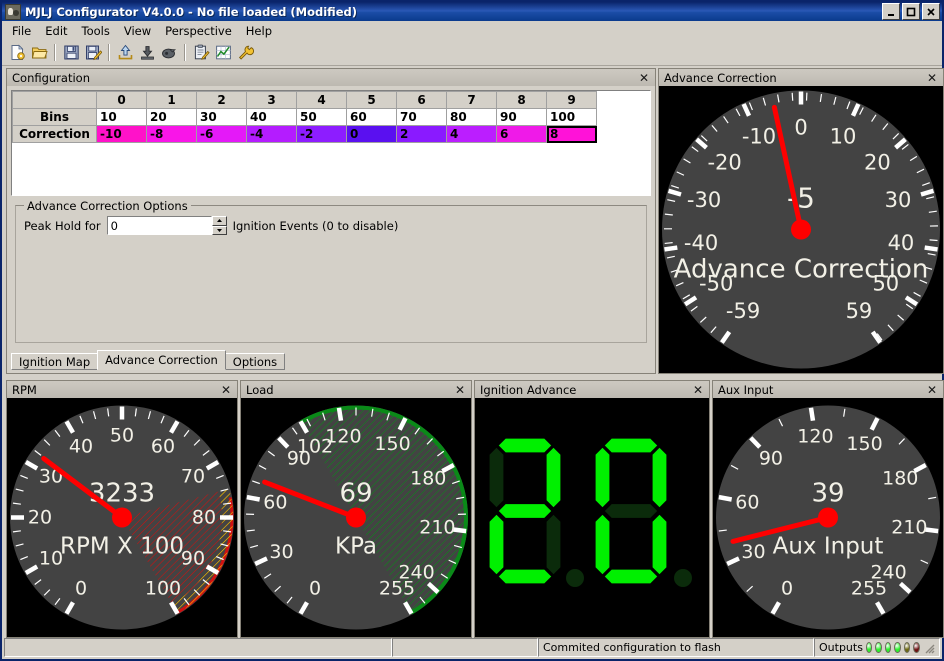 The image size is (944, 661). Describe the element at coordinates (801, 270) in the screenshot. I see `svg-text: Advance Correction` at that location.